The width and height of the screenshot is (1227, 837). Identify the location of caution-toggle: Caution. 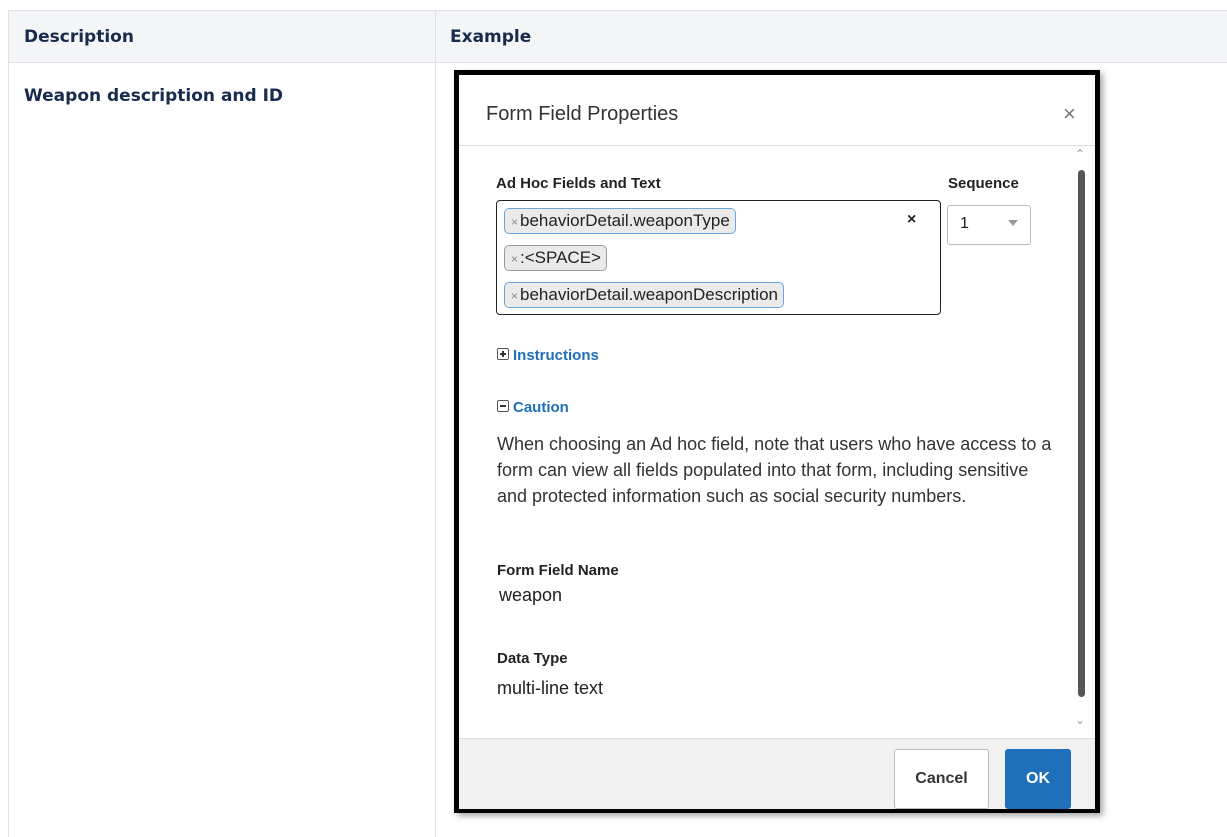
(533, 407).